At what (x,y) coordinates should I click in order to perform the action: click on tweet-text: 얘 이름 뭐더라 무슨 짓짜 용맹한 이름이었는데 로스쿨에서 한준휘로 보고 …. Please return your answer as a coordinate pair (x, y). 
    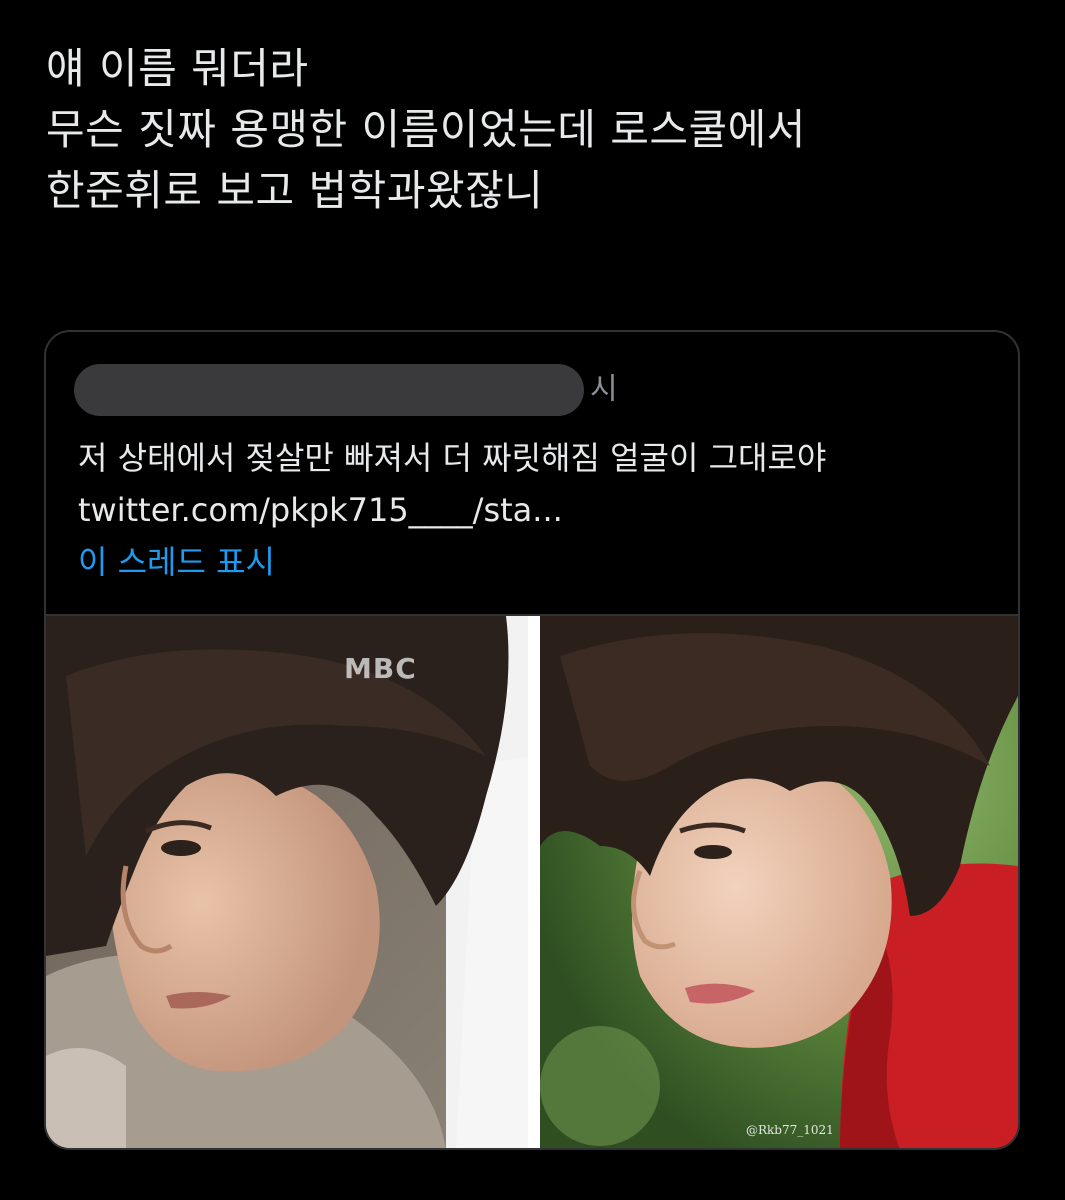
    Looking at the image, I should click on (536, 129).